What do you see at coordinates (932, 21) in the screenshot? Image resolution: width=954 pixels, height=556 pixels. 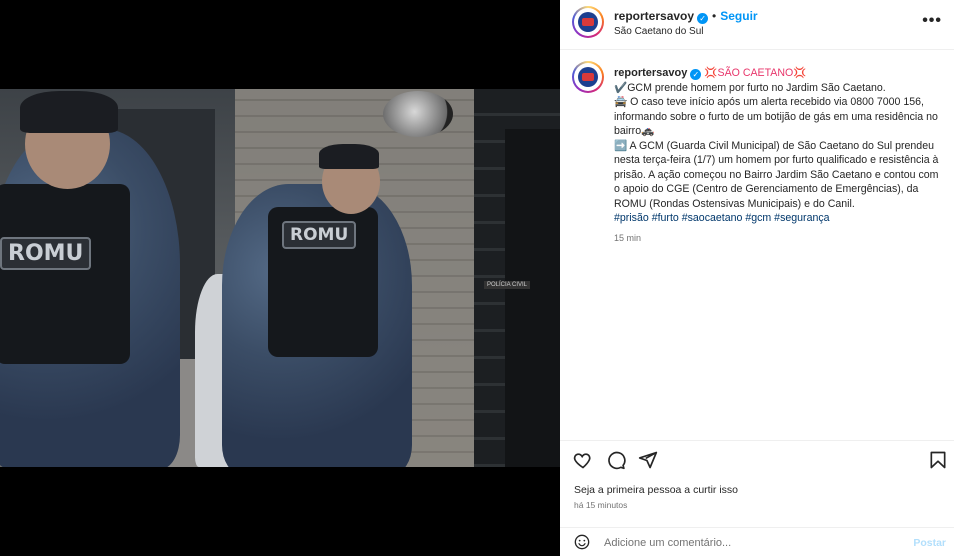 I see `more-options-icon: •••` at bounding box center [932, 21].